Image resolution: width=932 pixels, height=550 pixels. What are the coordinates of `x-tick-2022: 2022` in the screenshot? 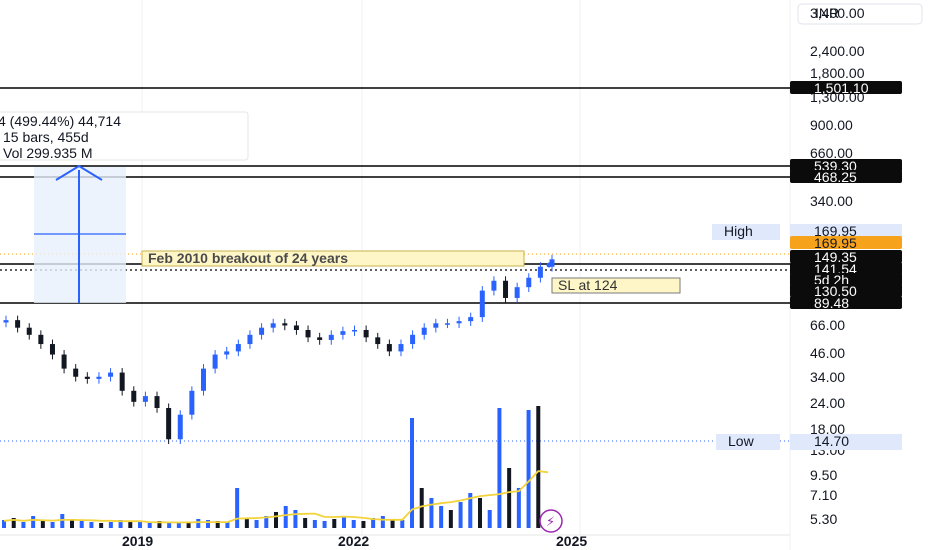 It's located at (353, 541).